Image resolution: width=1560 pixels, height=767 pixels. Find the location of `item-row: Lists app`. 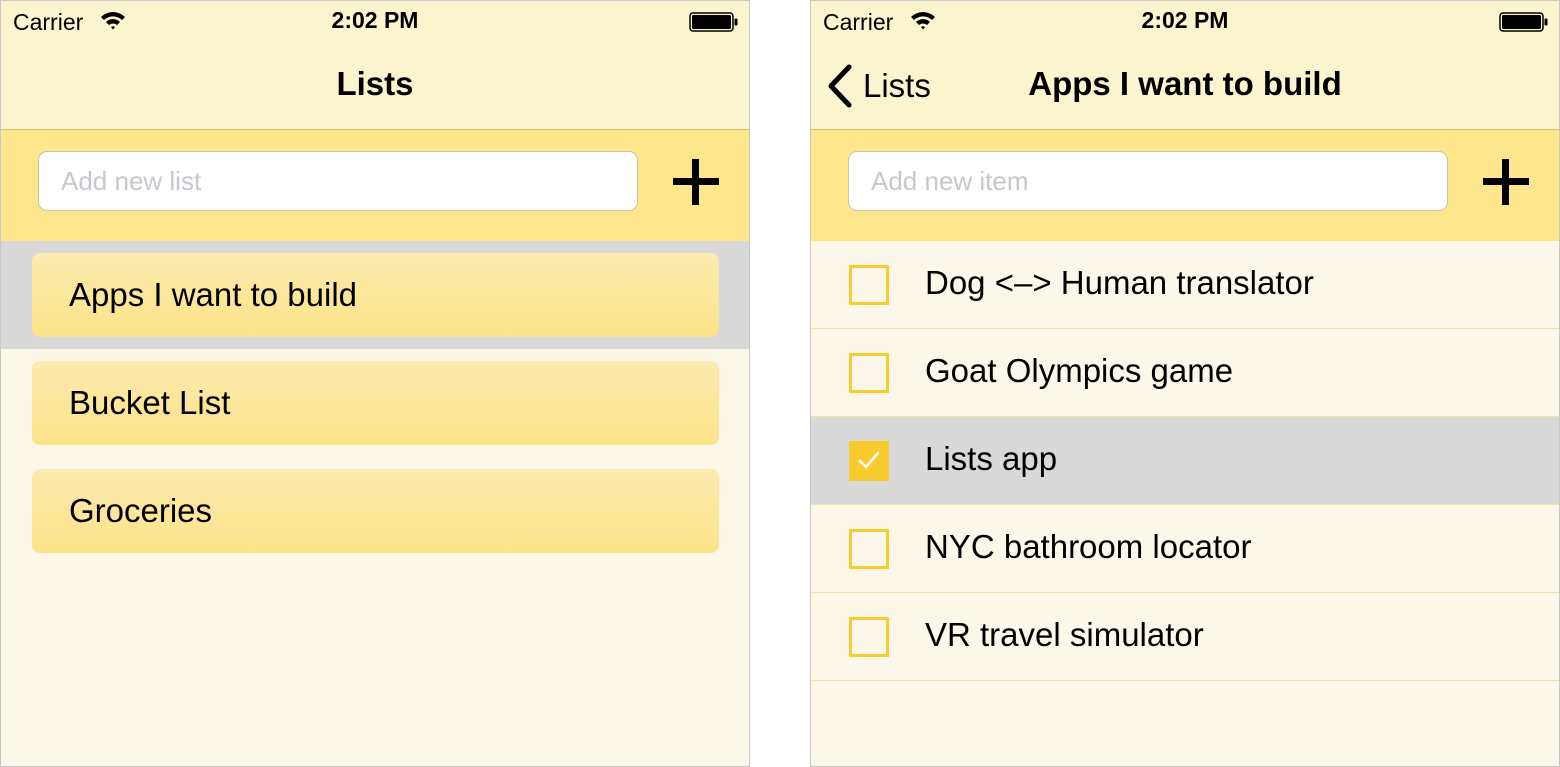

item-row: Lists app is located at coordinates (1185, 461).